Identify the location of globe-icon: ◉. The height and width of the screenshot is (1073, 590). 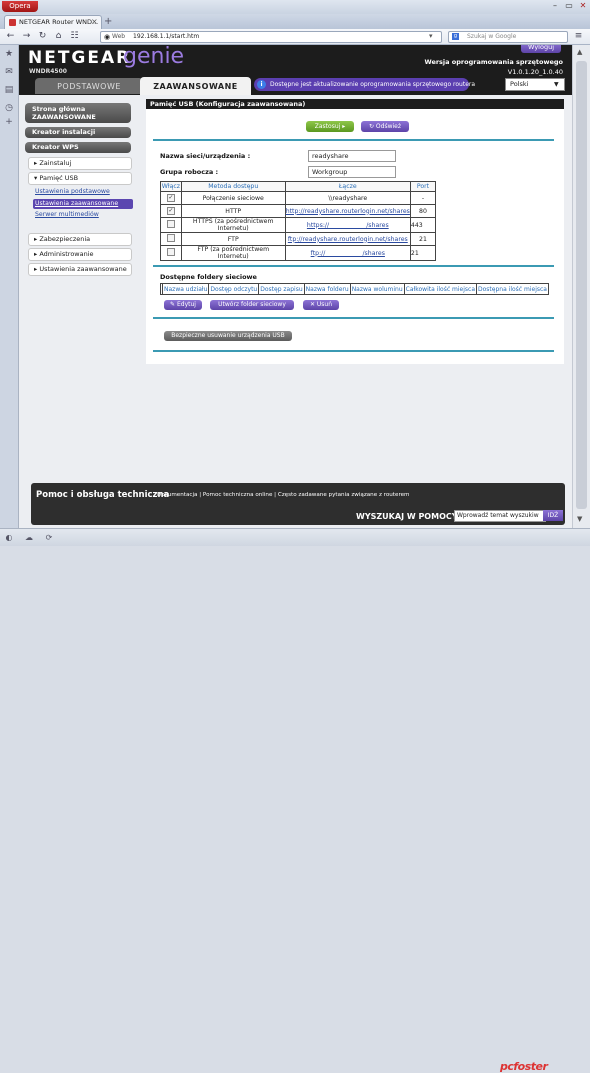
(107, 37).